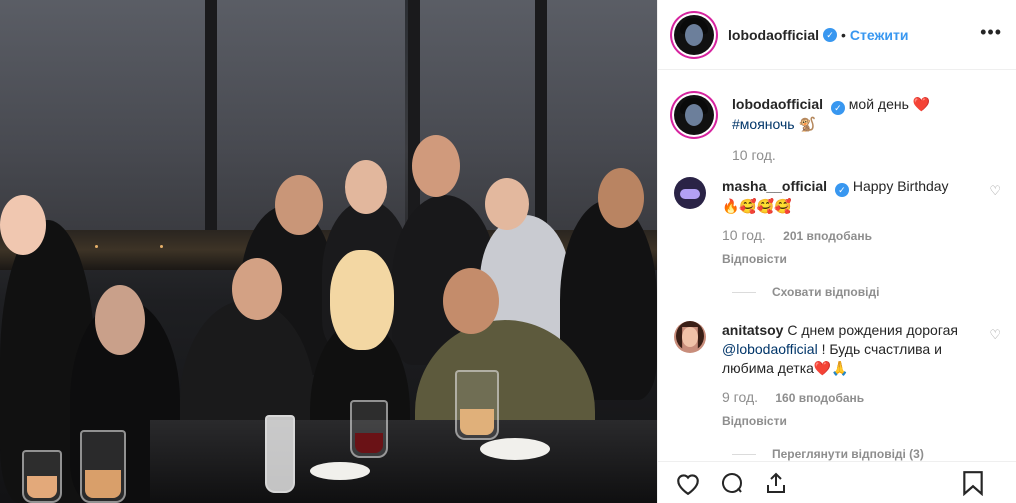  I want to click on window-frame, so click(211, 130).